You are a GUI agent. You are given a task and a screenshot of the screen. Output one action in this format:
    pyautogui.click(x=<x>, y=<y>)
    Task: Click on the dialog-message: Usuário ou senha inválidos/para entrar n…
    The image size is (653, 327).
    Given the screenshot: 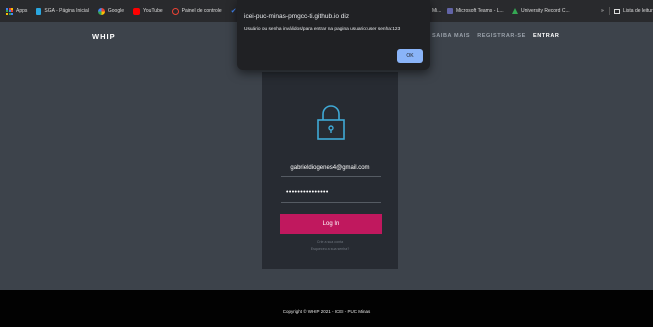 What is the action you would take?
    pyautogui.click(x=322, y=29)
    